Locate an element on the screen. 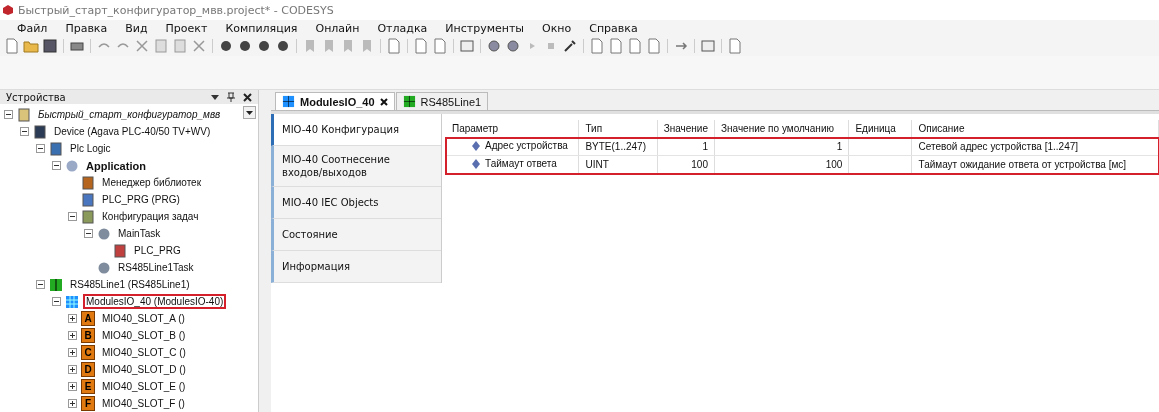  menu-item: Справка is located at coordinates (613, 28).